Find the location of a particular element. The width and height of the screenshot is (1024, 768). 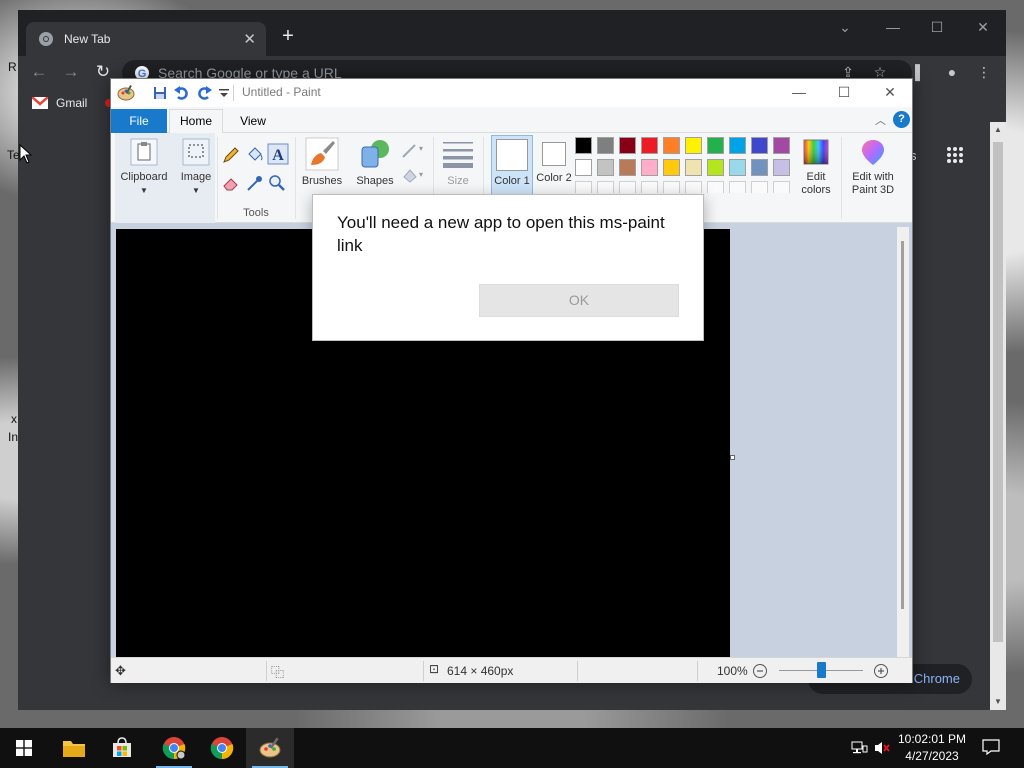

menu-icon: ⋮ is located at coordinates (984, 72).